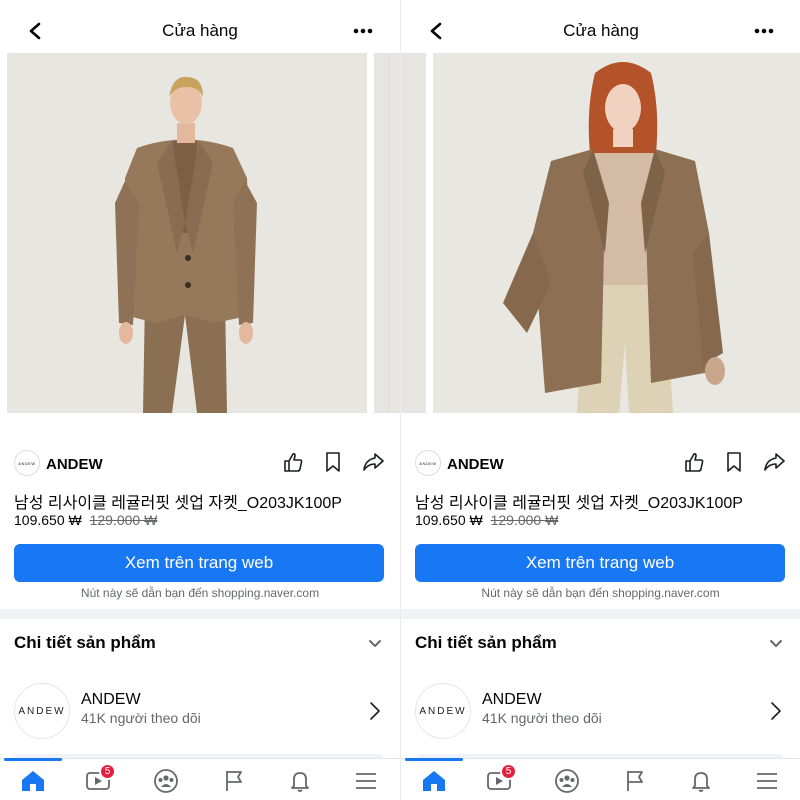 This screenshot has width=800, height=800. I want to click on next-photo-preview, so click(387, 233).